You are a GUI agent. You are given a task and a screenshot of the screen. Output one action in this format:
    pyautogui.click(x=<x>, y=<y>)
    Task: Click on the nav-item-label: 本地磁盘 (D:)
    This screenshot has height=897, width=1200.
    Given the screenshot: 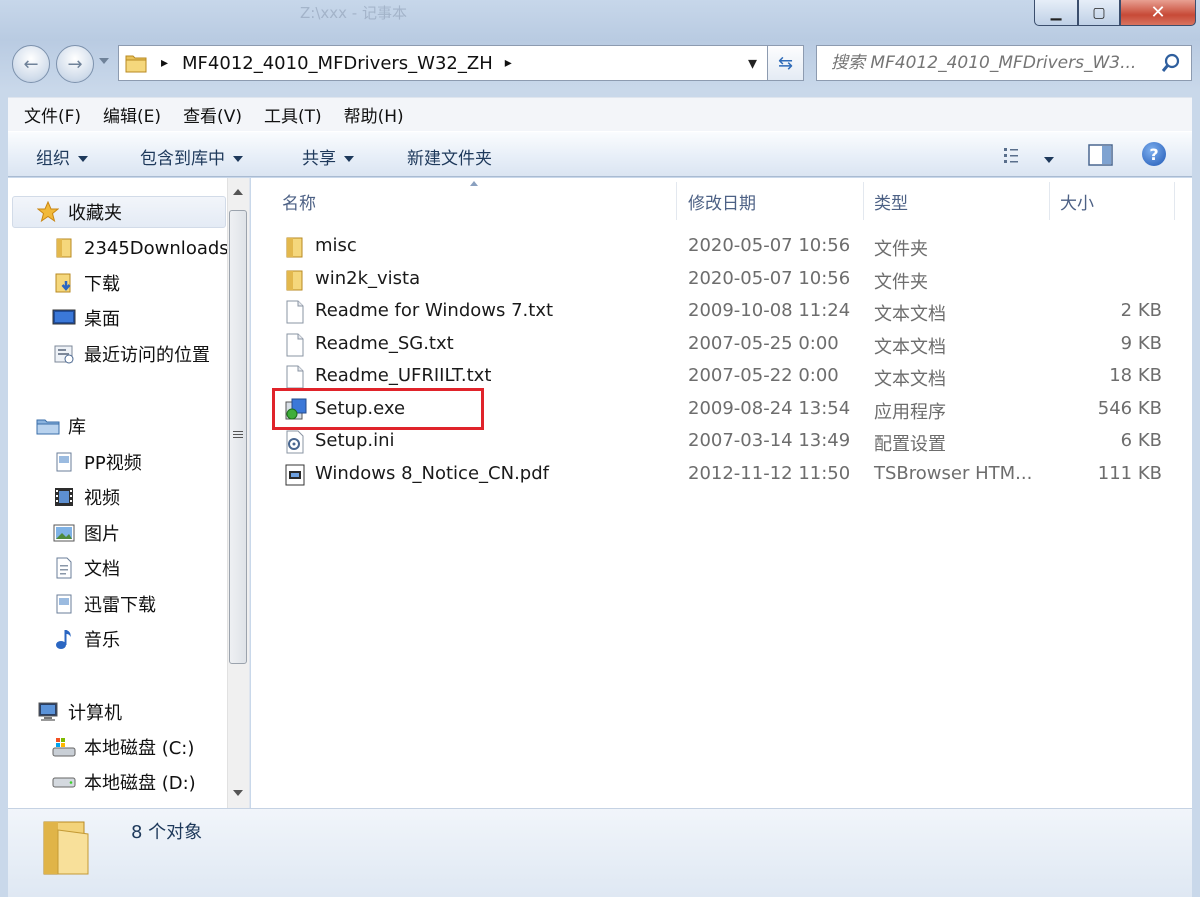 What is the action you would take?
    pyautogui.click(x=140, y=783)
    